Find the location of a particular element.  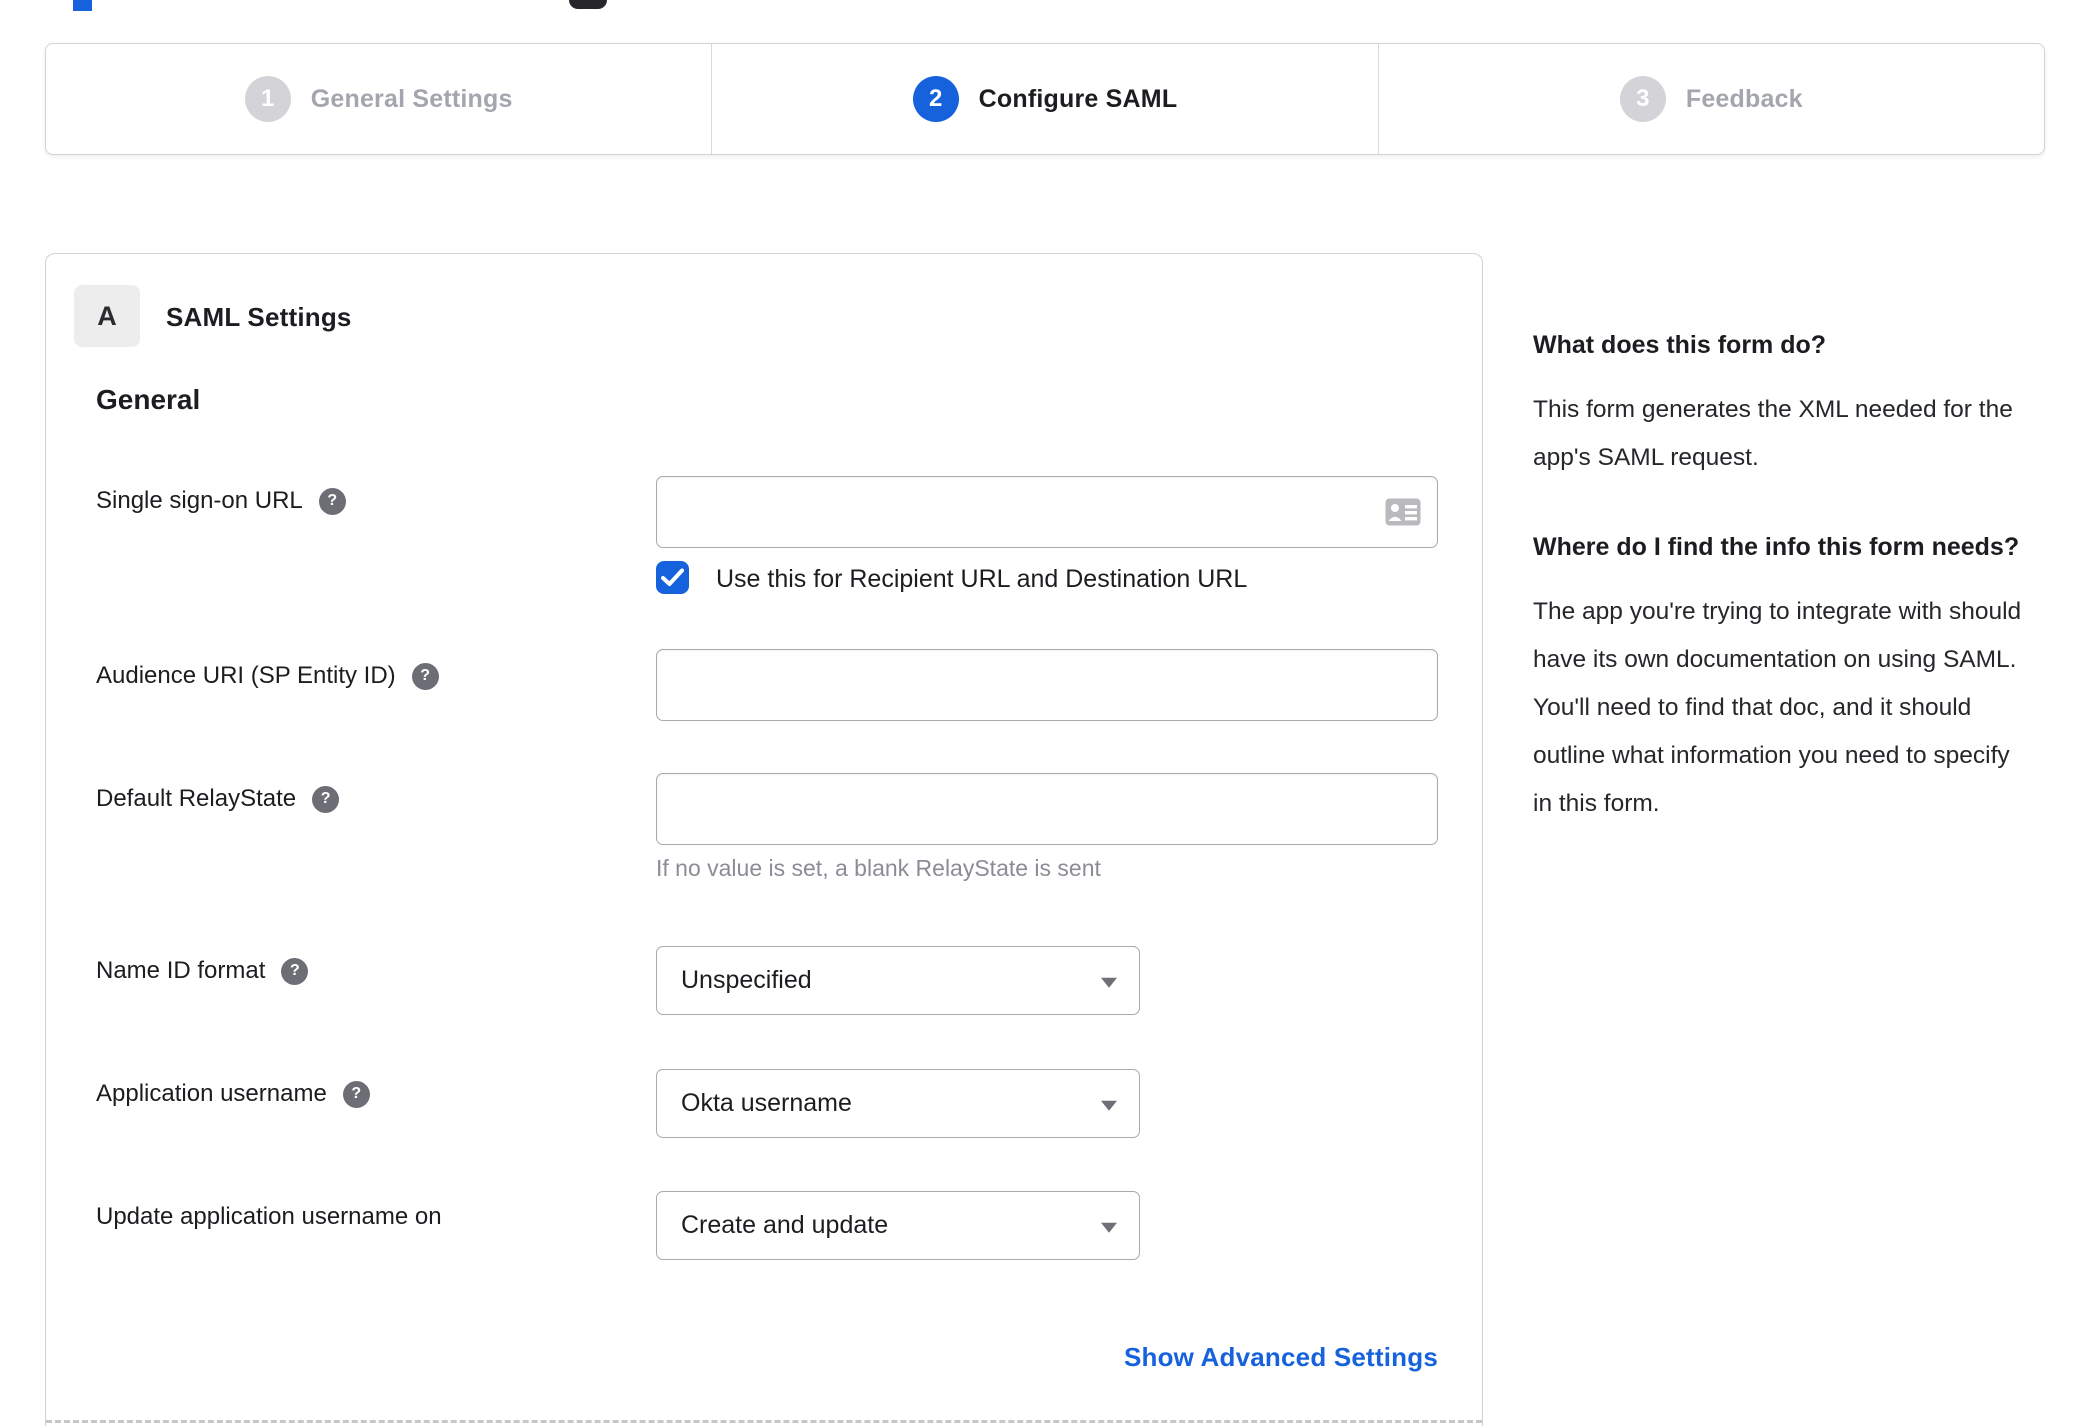

sidebar-heading-1: What does this form do? is located at coordinates (1680, 345).